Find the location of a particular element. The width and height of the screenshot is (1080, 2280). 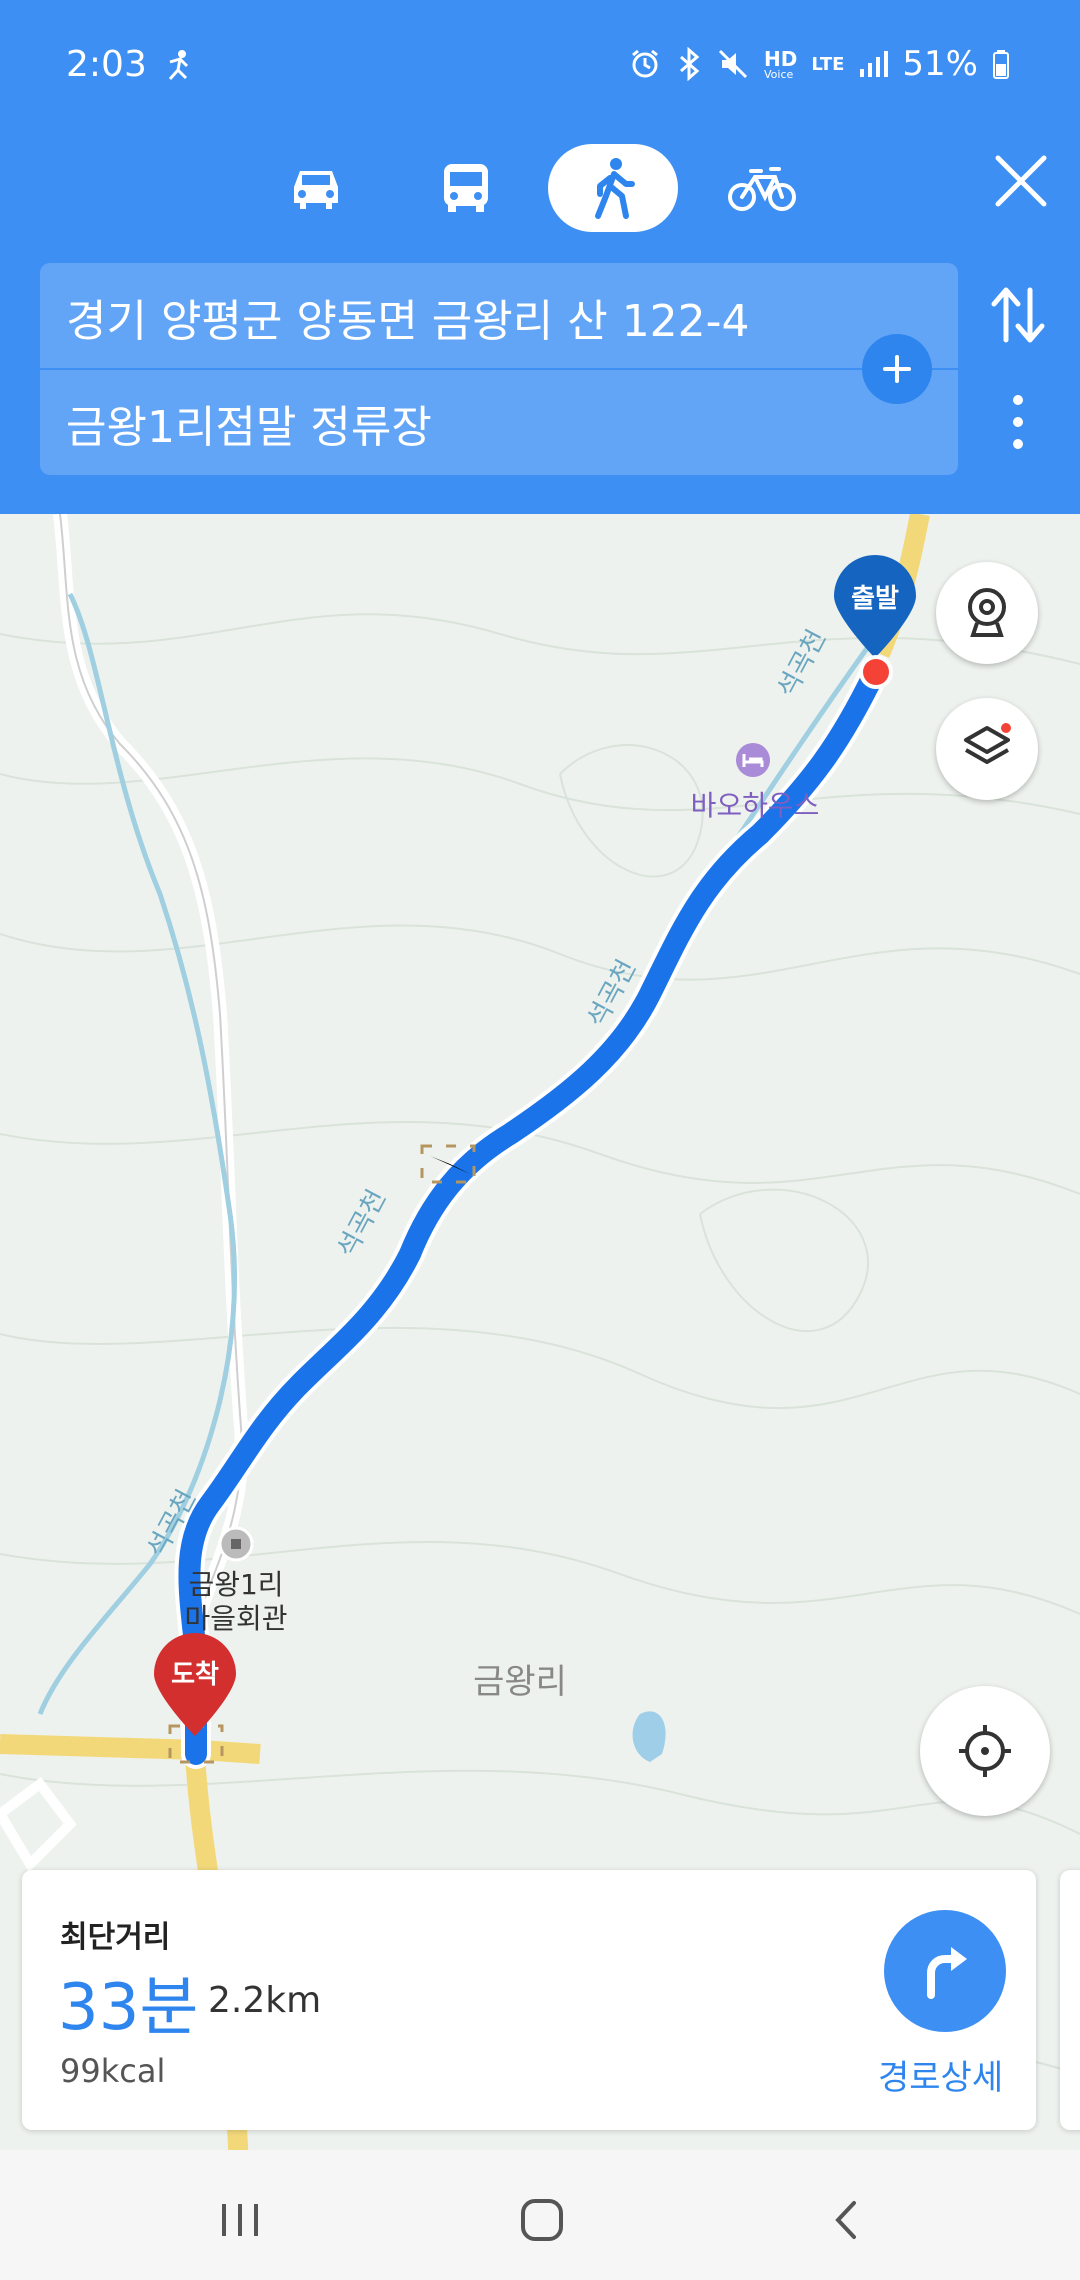

walk-icon is located at coordinates (615, 188).